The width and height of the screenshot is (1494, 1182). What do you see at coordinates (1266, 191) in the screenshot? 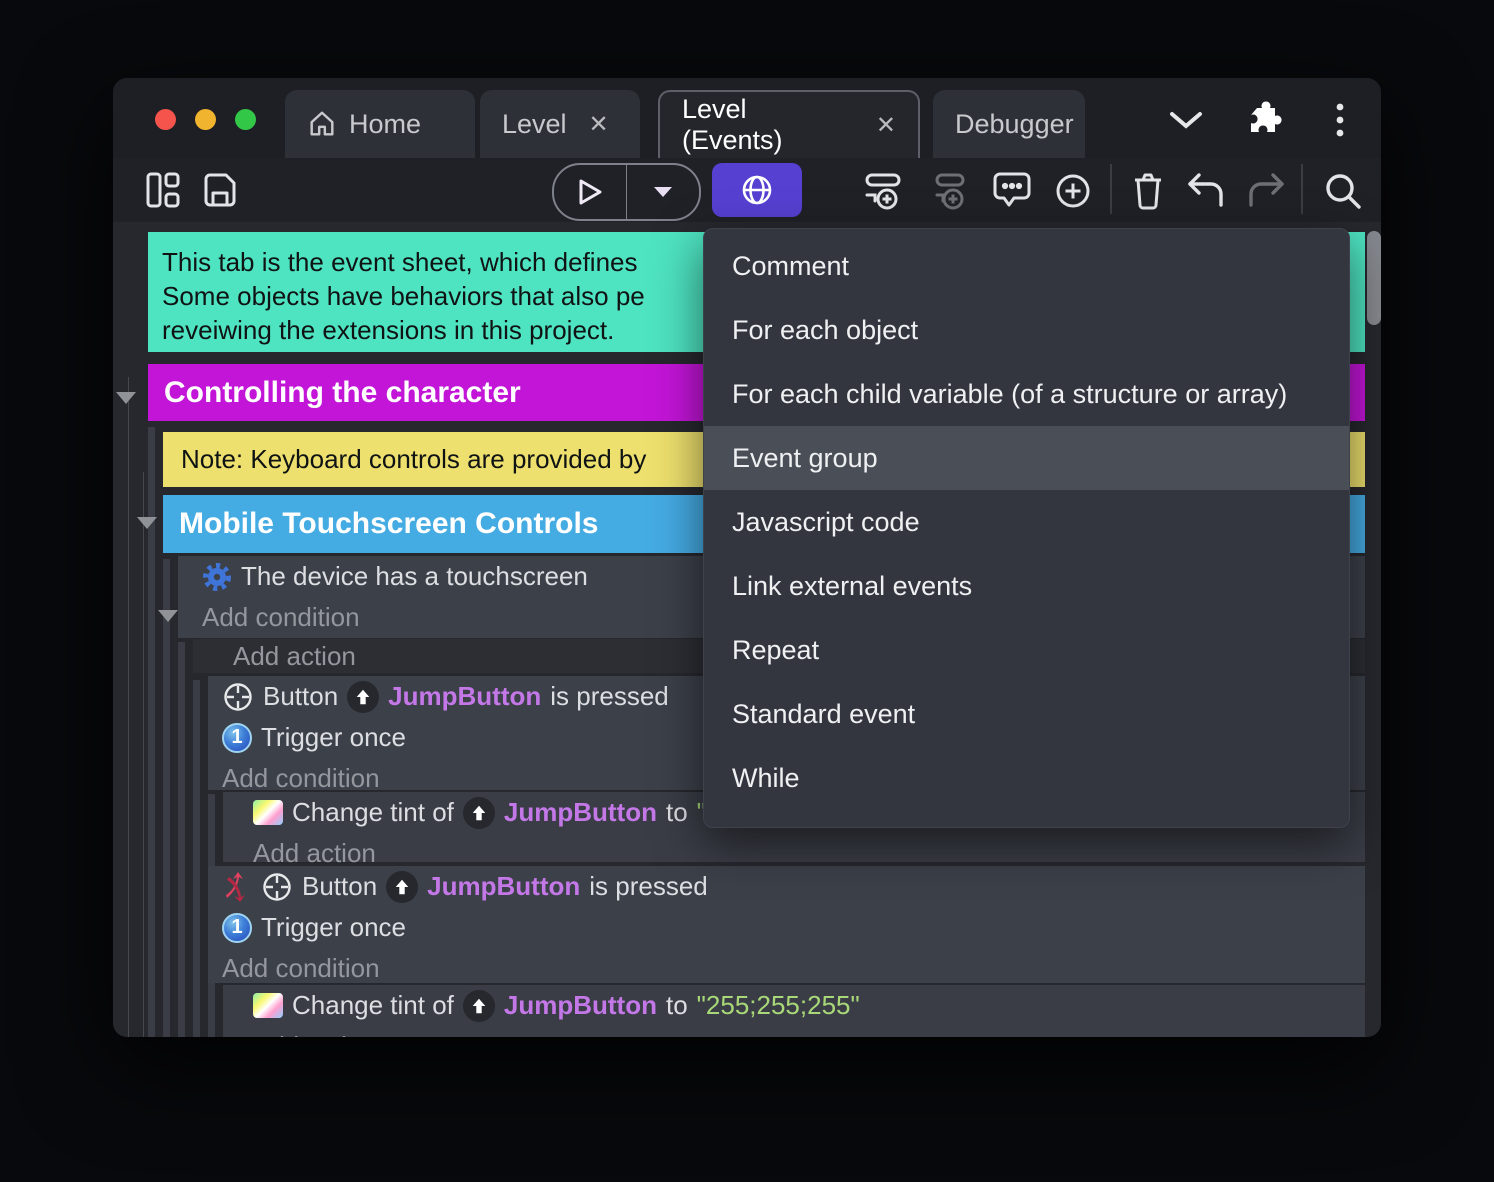
I see `redo-icon` at bounding box center [1266, 191].